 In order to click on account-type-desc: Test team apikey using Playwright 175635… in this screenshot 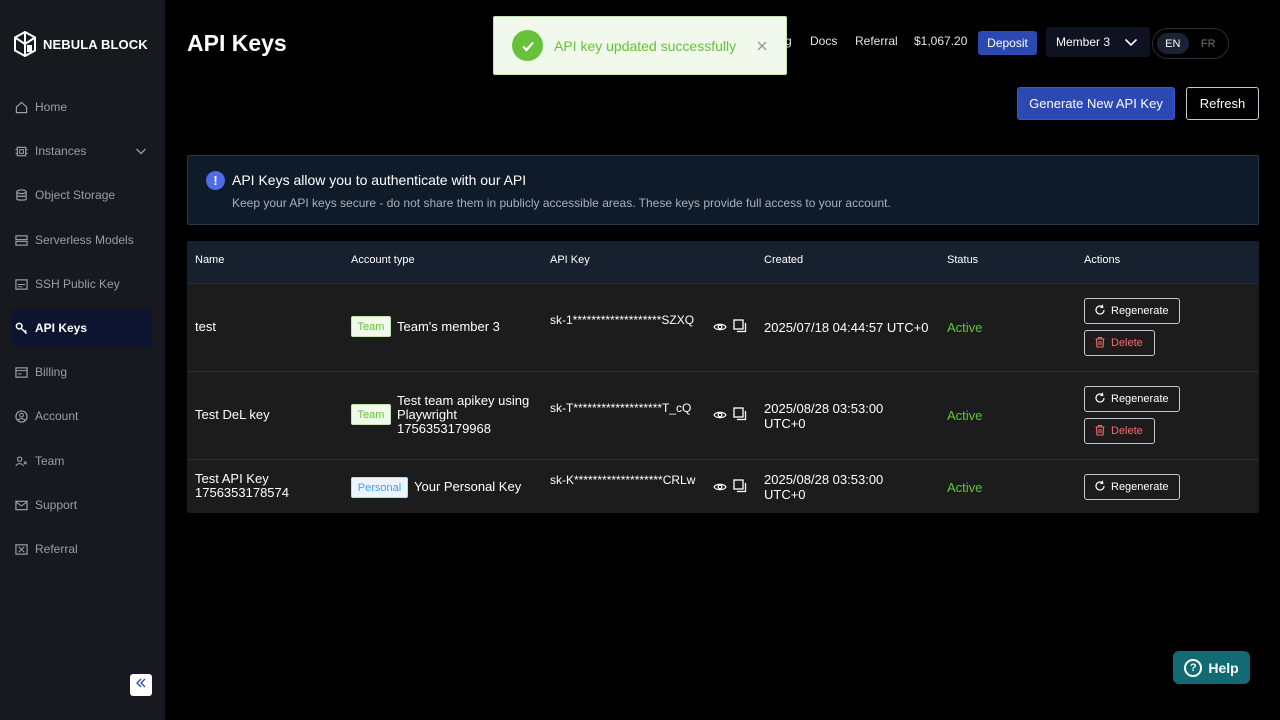, I will do `click(463, 414)`.